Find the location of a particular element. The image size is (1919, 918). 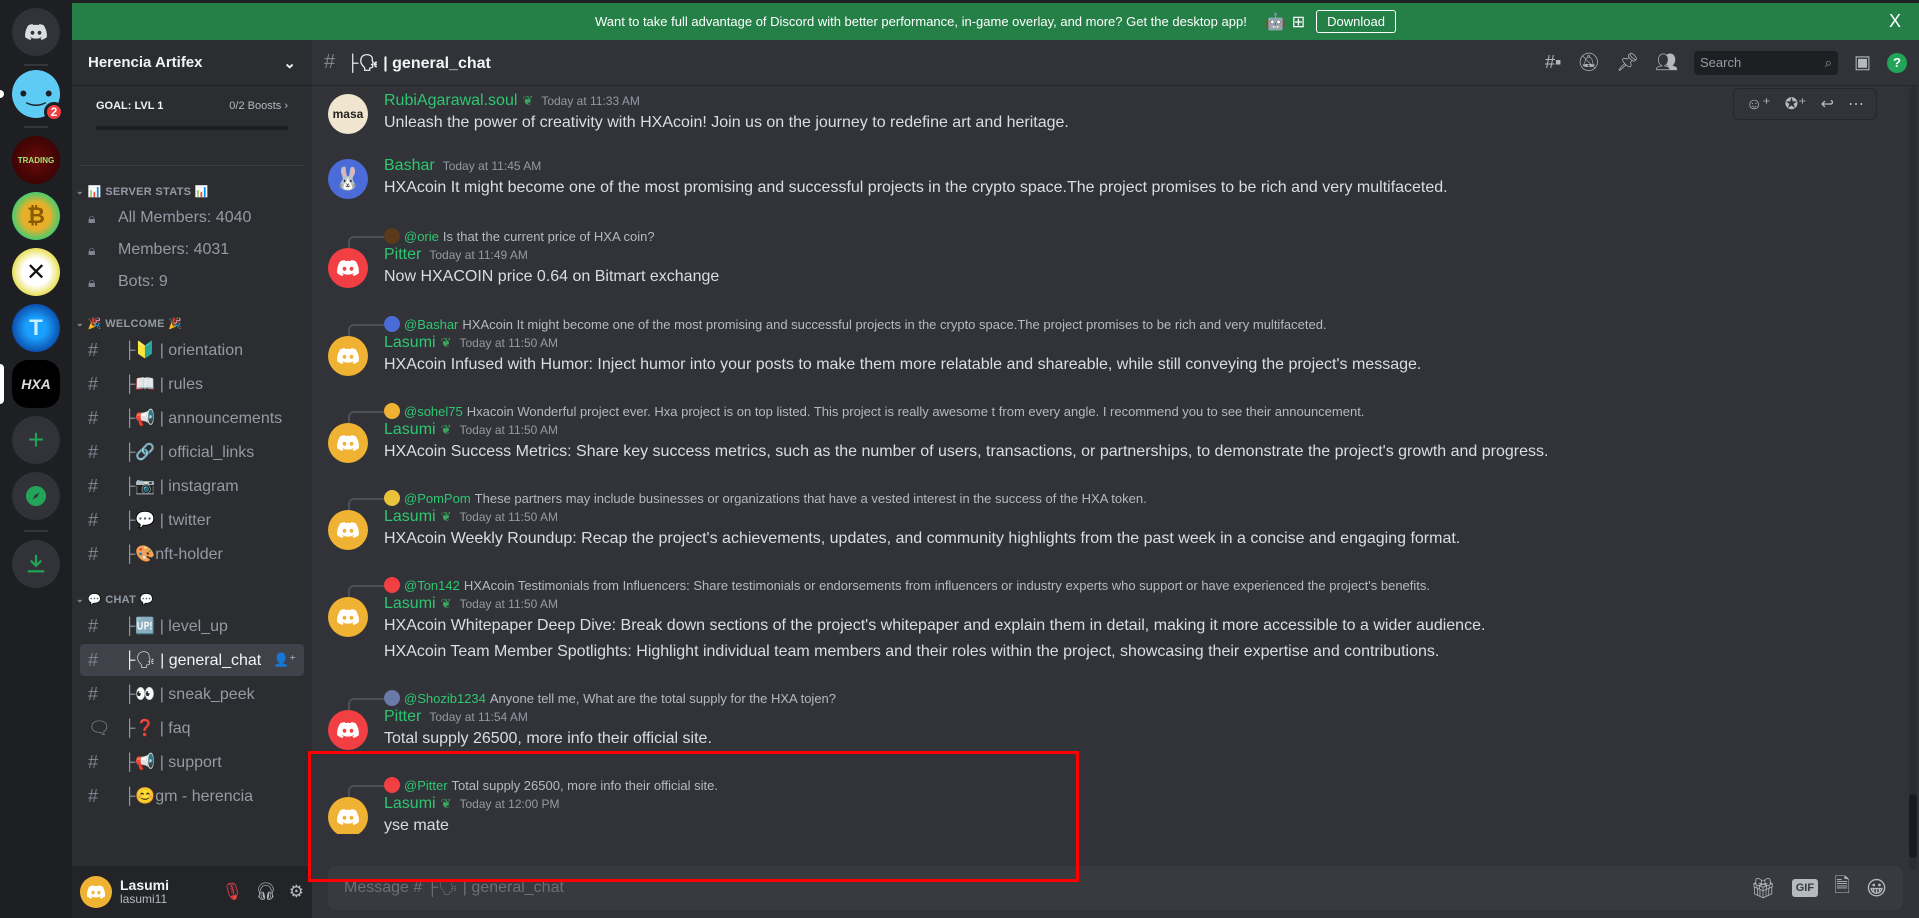

stat-members: 🔒︎ Members: 4031 is located at coordinates (192, 250).